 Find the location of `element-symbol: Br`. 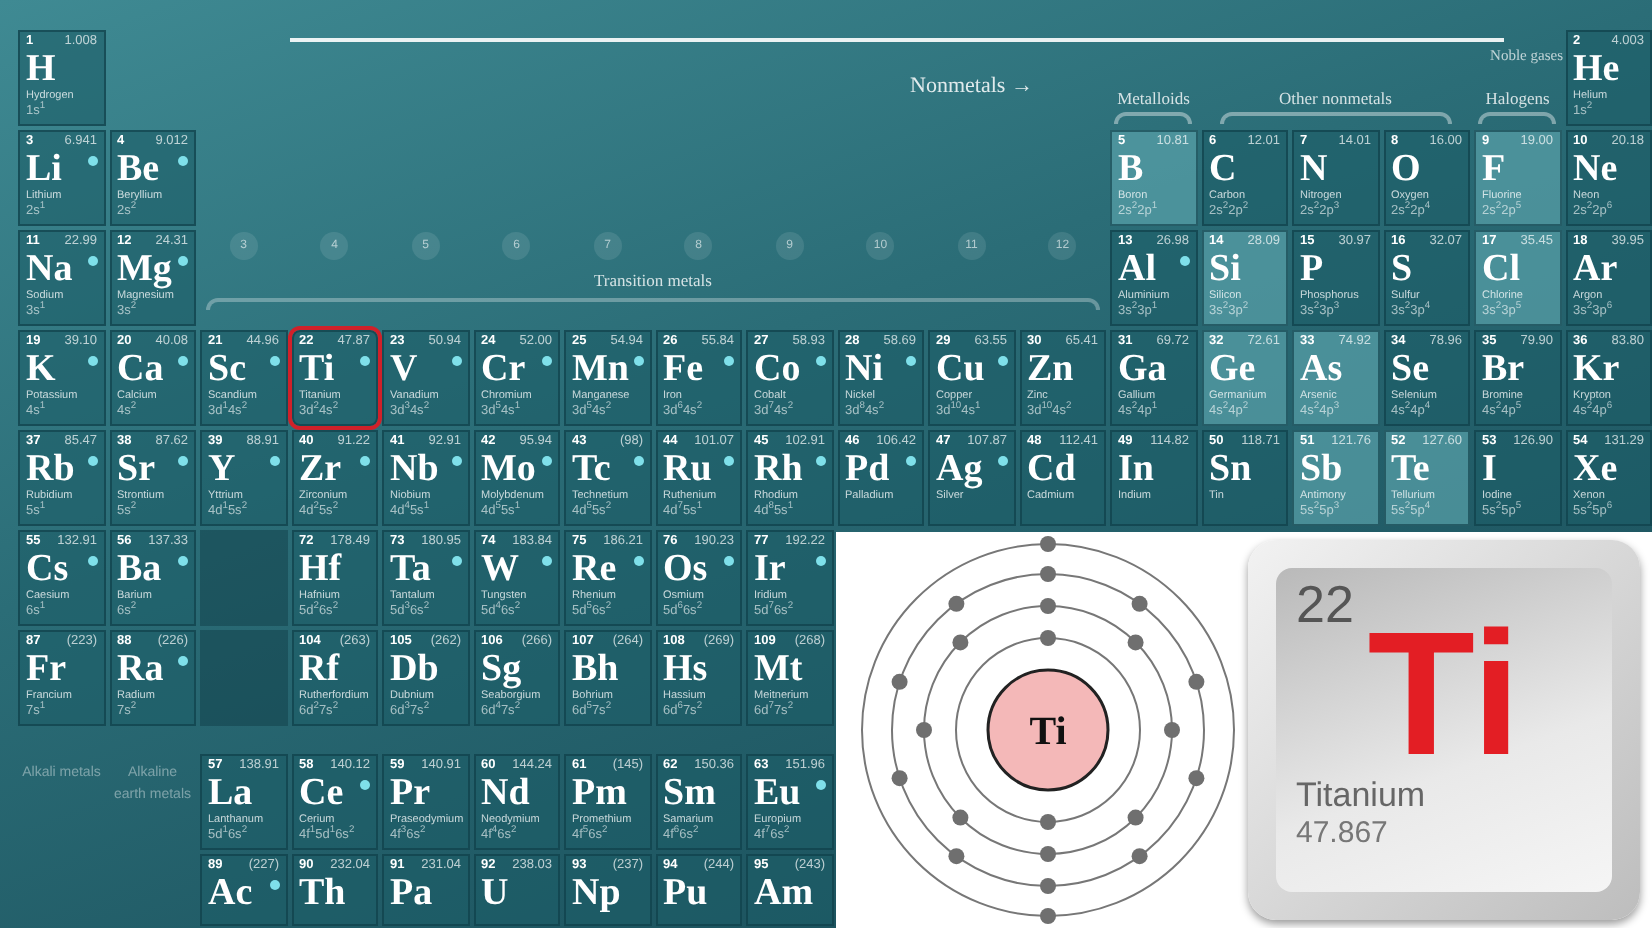

element-symbol: Br is located at coordinates (1503, 369).